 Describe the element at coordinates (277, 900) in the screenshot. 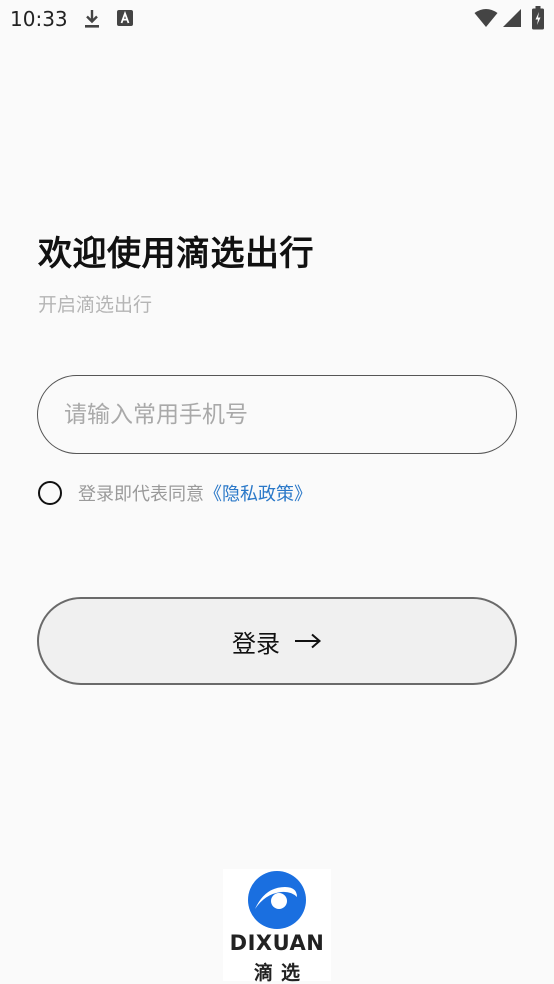

I see `logo-mark-icon` at that location.